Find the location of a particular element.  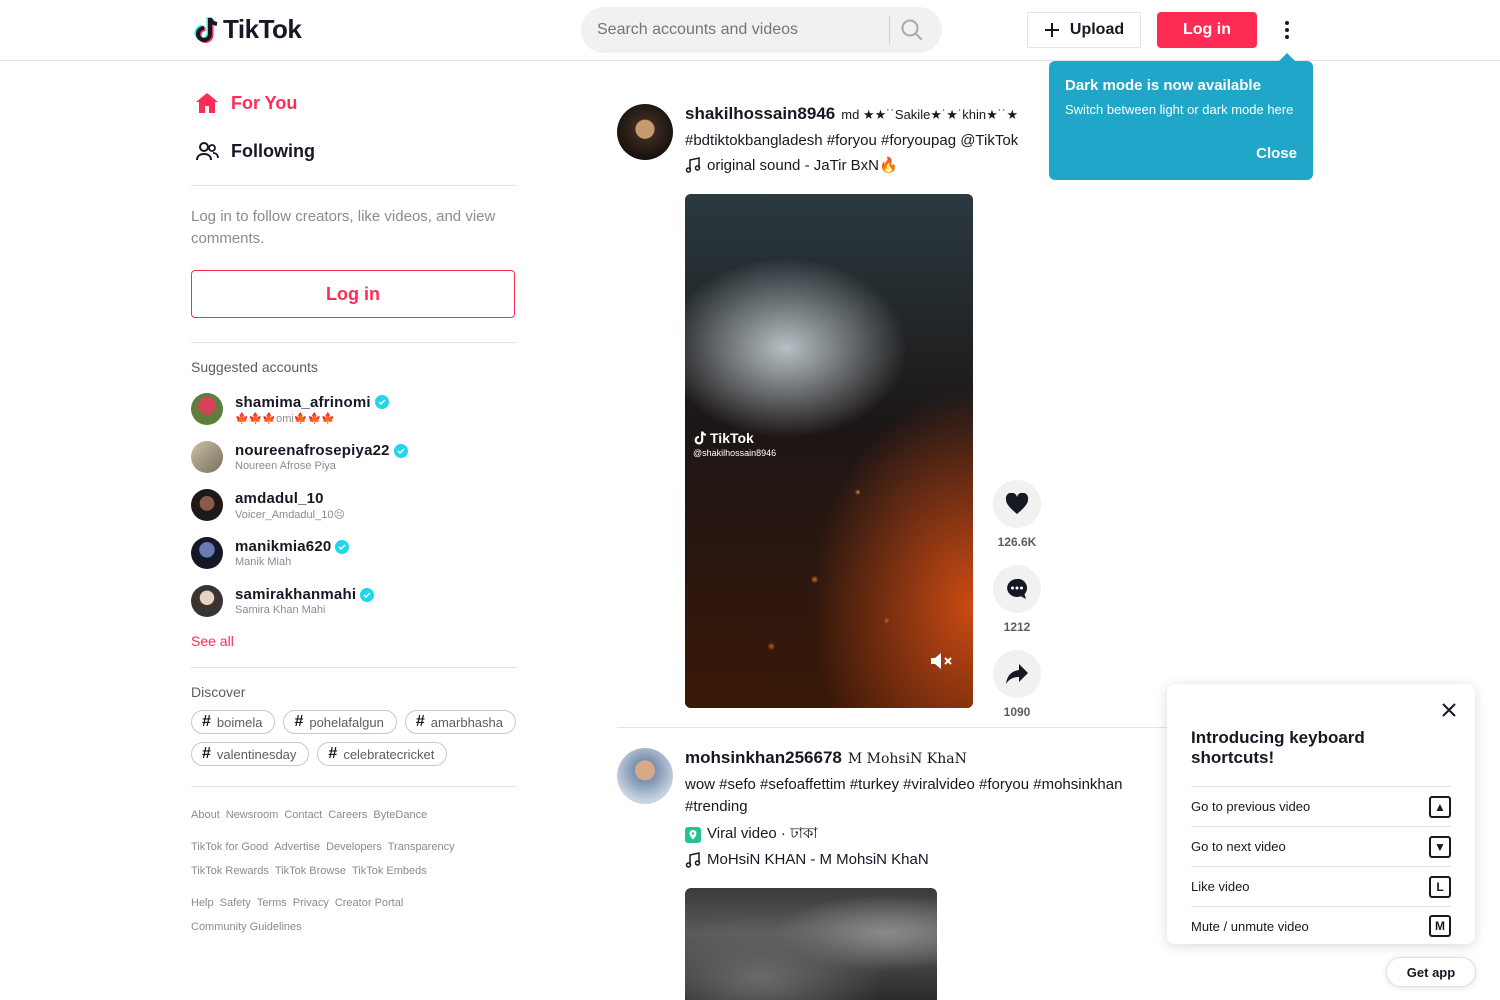

location-label: Viral video · ঢাকা is located at coordinates (762, 833).